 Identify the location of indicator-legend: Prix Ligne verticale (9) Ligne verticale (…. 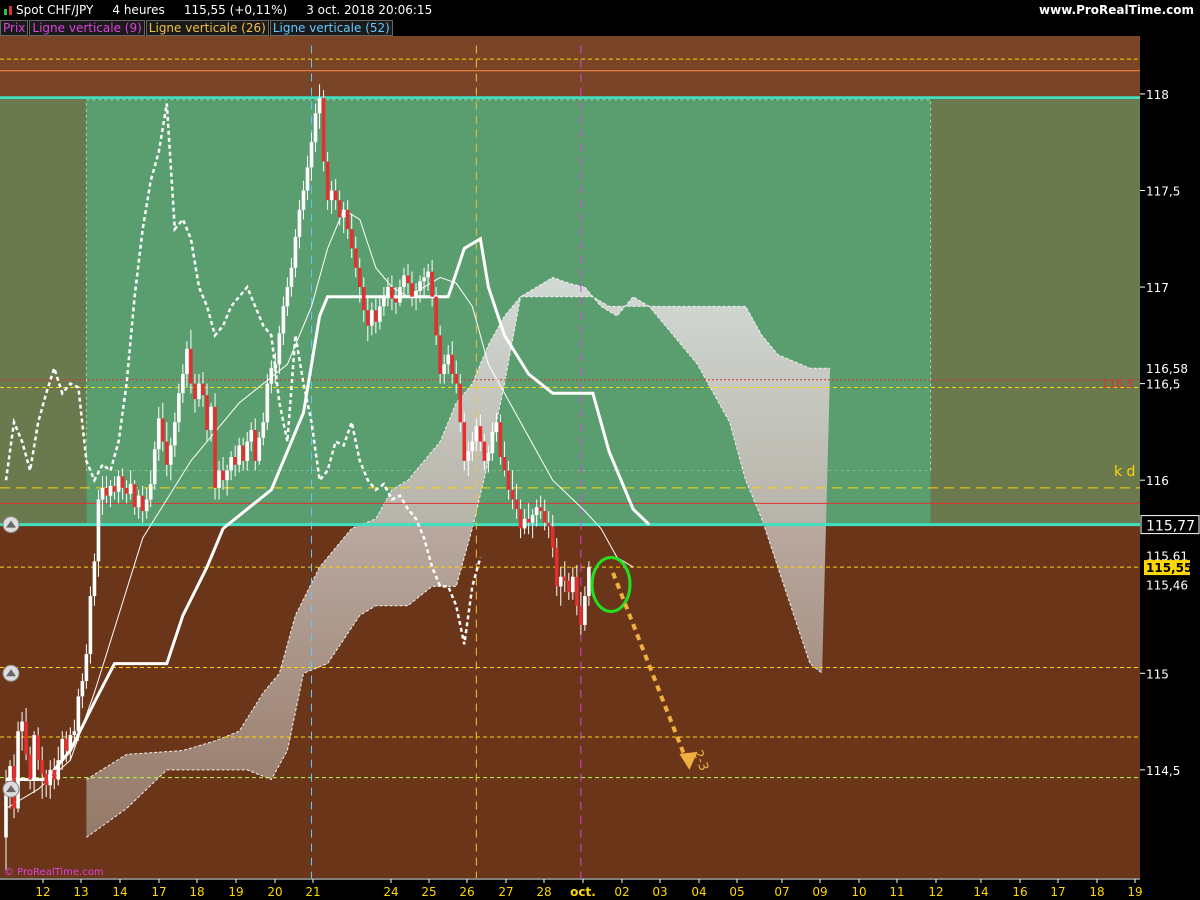
(197, 28).